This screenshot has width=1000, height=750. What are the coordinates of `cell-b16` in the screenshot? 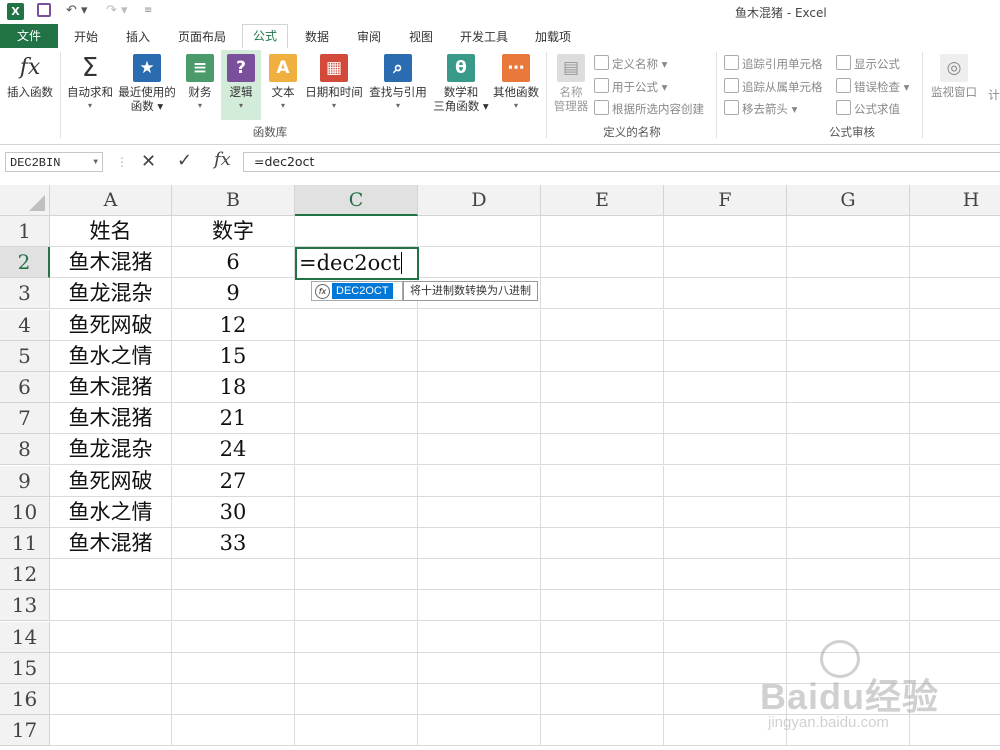 It's located at (233, 699).